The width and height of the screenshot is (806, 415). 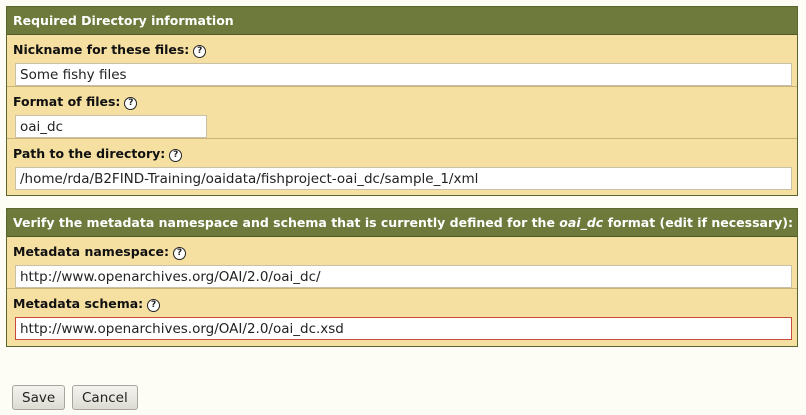 What do you see at coordinates (402, 61) in the screenshot?
I see `nickname-field-row: Nickname for these files:?` at bounding box center [402, 61].